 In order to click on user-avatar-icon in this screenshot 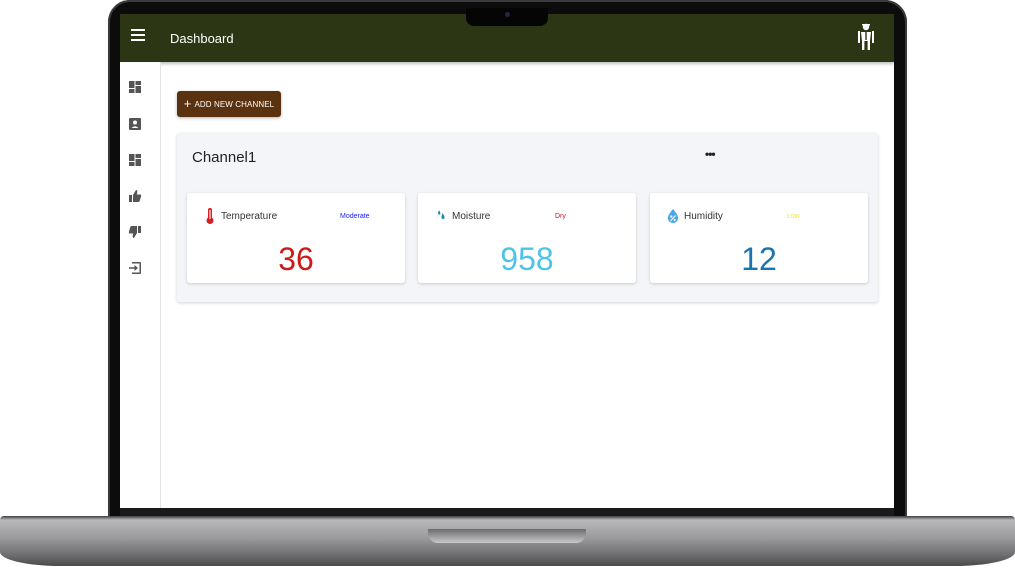, I will do `click(866, 37)`.